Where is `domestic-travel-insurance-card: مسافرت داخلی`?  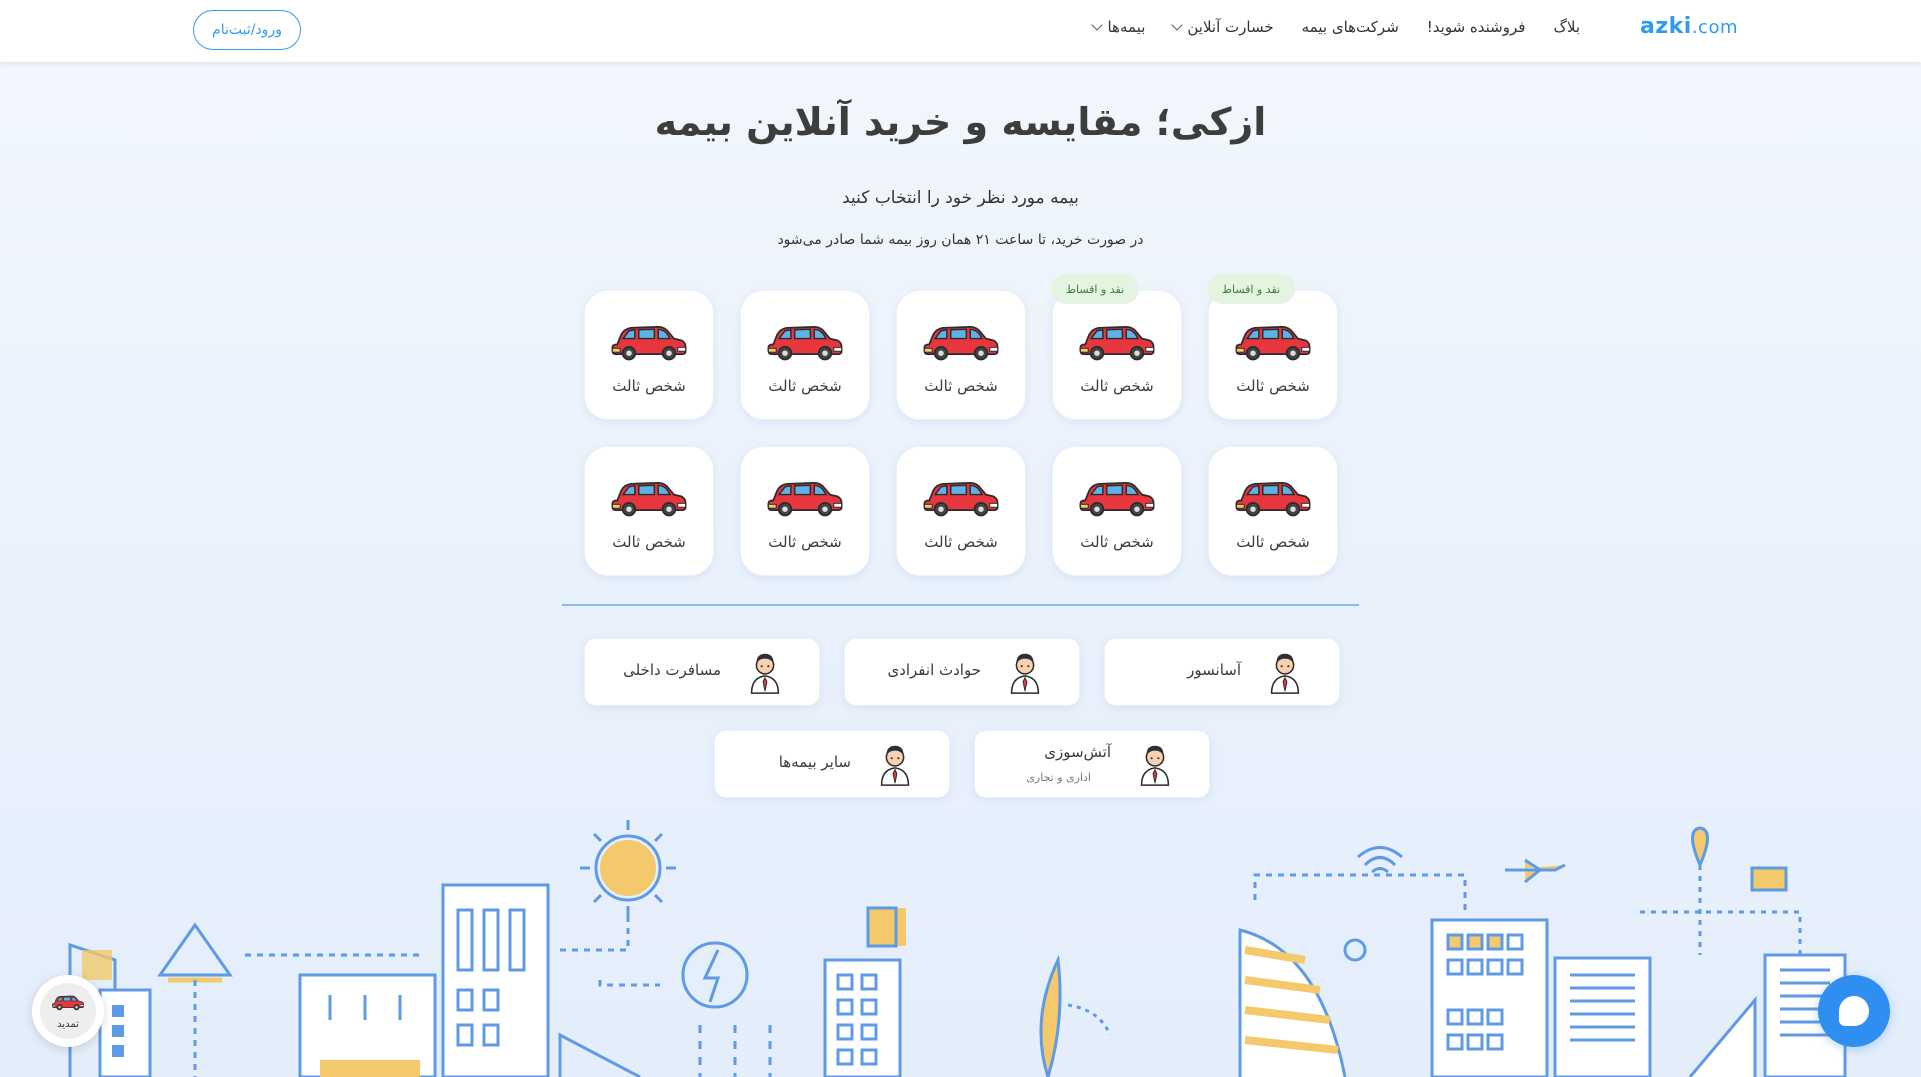 domestic-travel-insurance-card: مسافرت داخلی is located at coordinates (702, 672).